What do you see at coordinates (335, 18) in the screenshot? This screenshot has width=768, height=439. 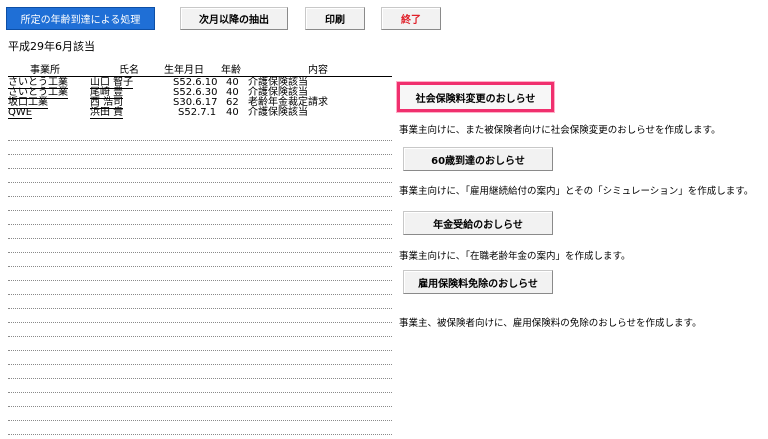 I see `print-button: 印刷` at bounding box center [335, 18].